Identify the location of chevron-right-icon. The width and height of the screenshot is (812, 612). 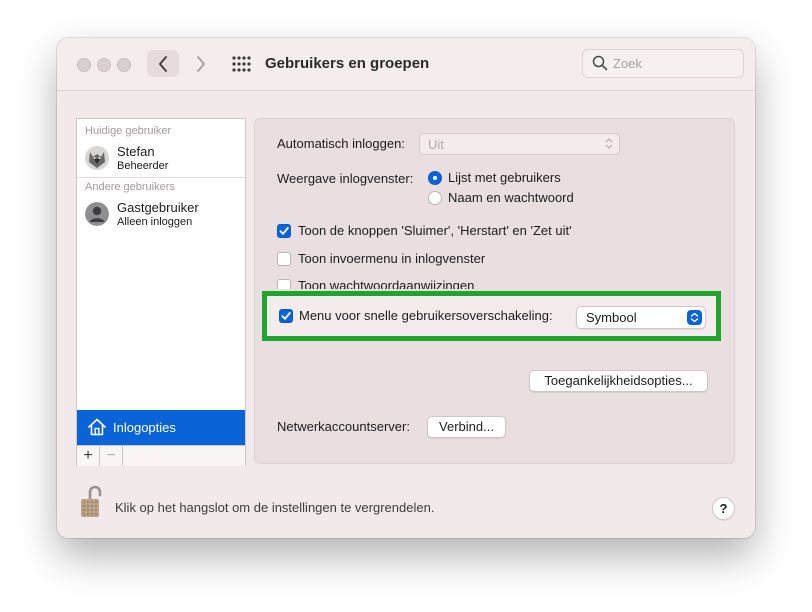
(201, 63).